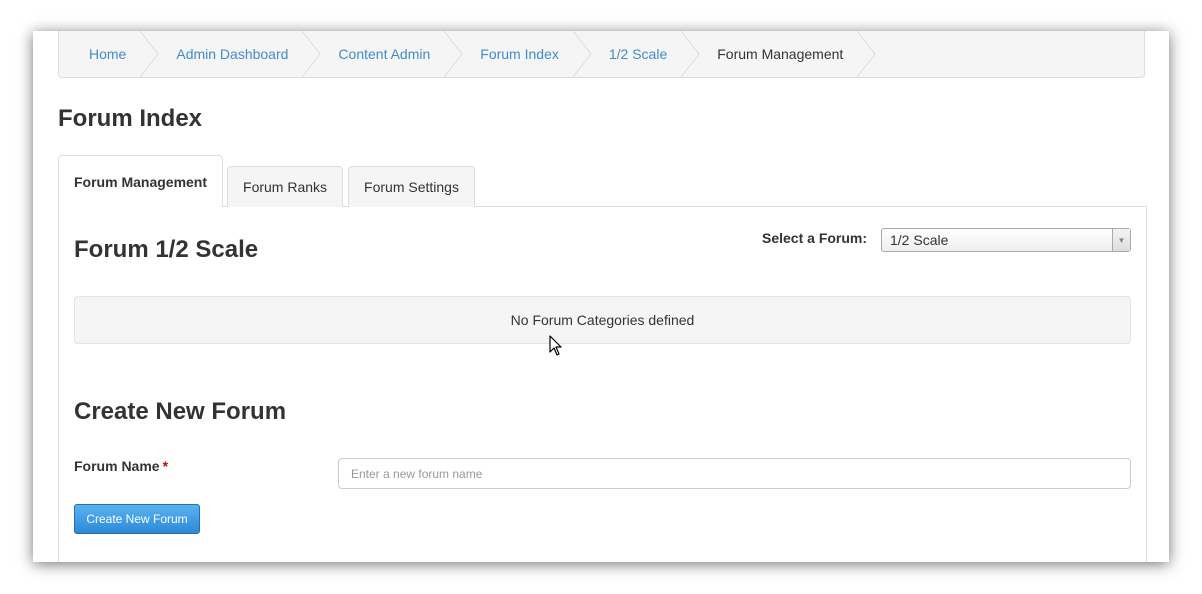  What do you see at coordinates (137, 519) in the screenshot?
I see `create-new-forum-button: Create New Forum` at bounding box center [137, 519].